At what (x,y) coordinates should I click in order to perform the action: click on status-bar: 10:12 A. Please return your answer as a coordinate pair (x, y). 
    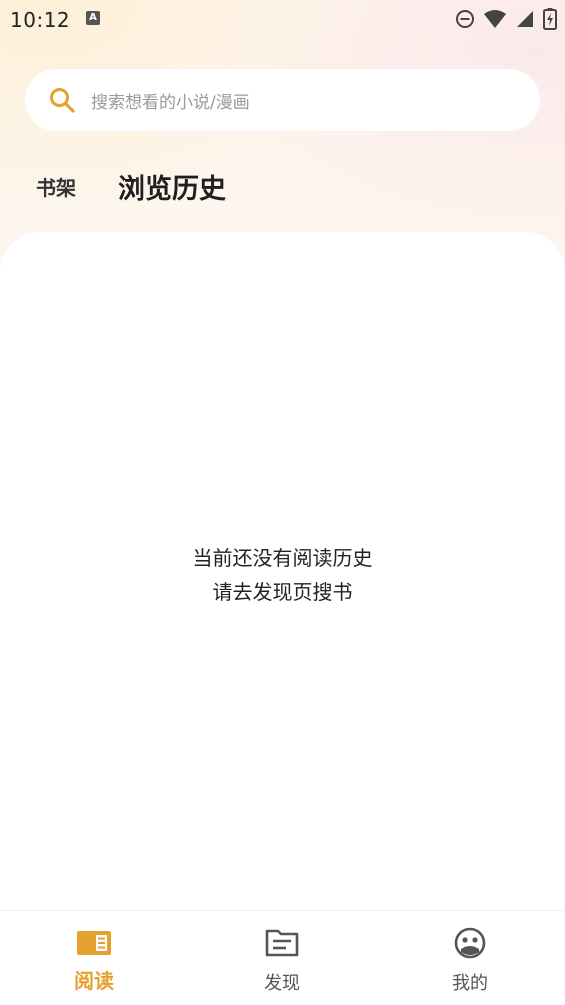
    Looking at the image, I should click on (282, 20).